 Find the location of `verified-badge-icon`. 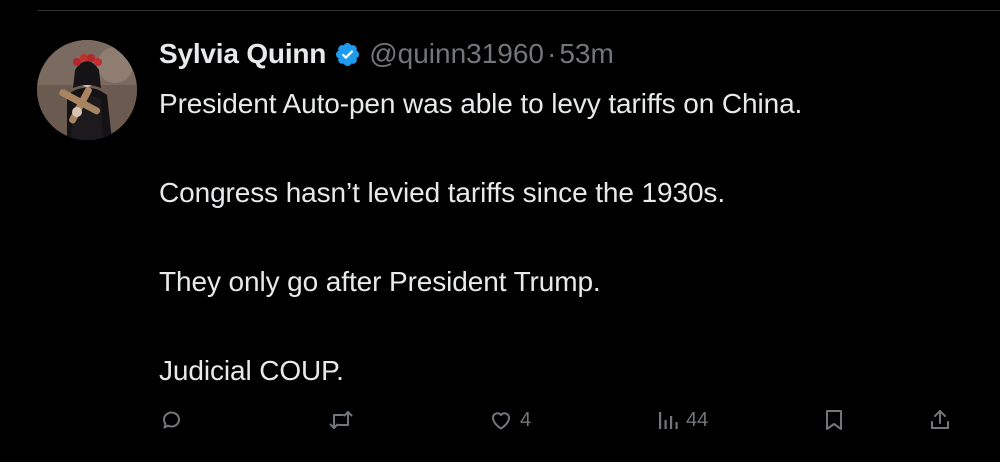

verified-badge-icon is located at coordinates (347, 54).